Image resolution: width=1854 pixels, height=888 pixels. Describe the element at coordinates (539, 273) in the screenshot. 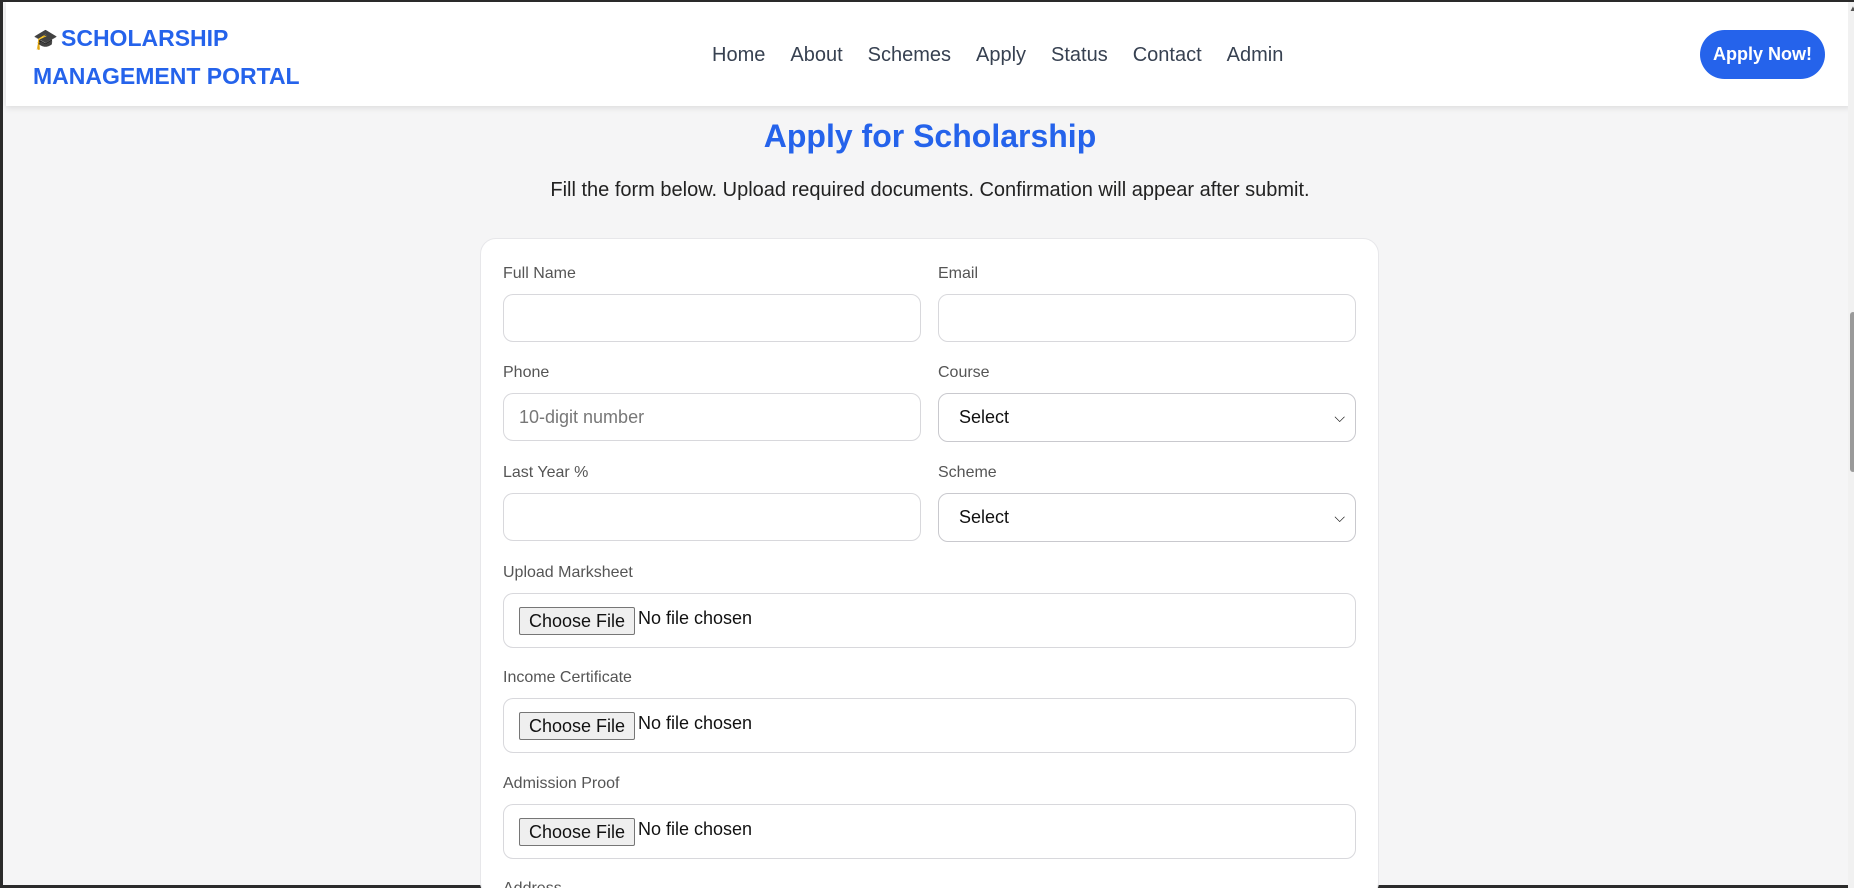

I see `full-name-label: Full Name` at that location.